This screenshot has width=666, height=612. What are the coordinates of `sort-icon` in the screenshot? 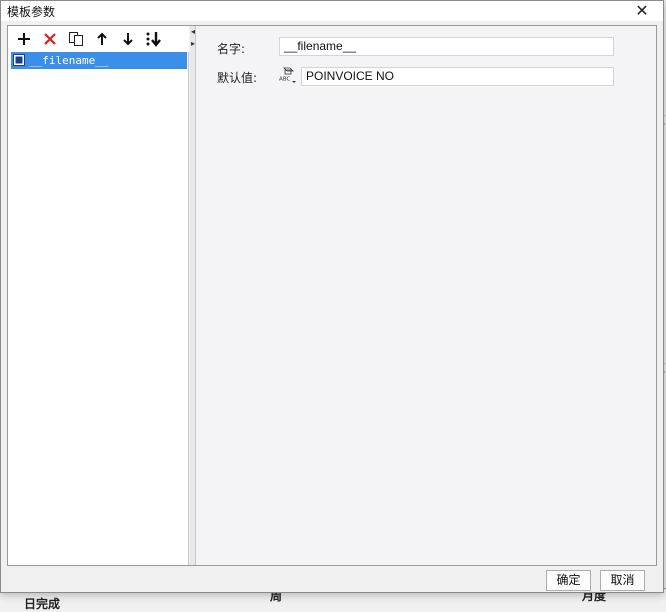 It's located at (153, 39).